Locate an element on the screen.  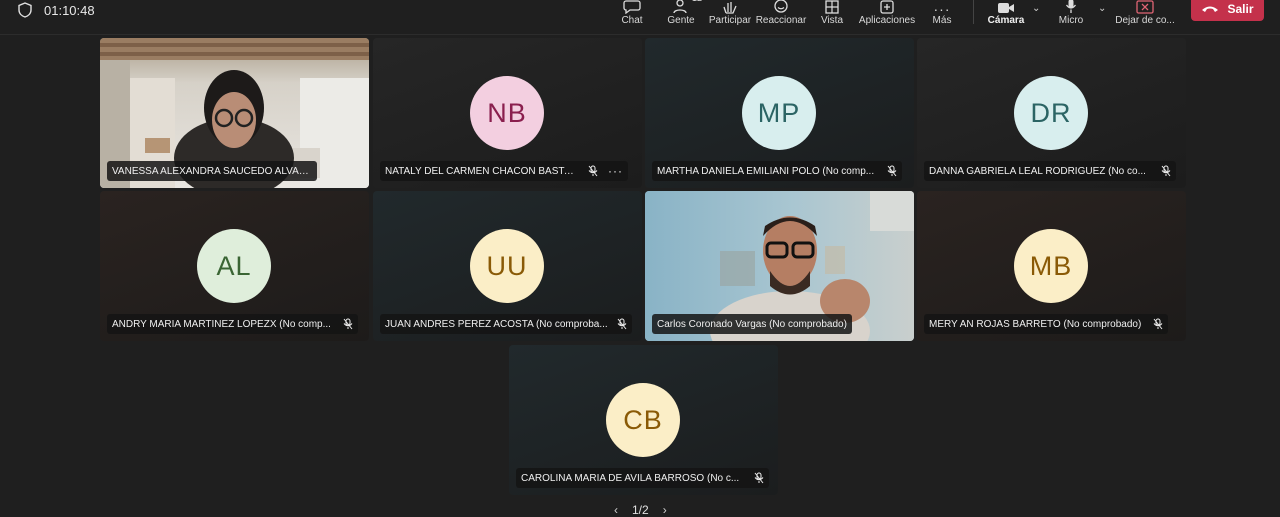
view-button: Vista is located at coordinates (832, 15).